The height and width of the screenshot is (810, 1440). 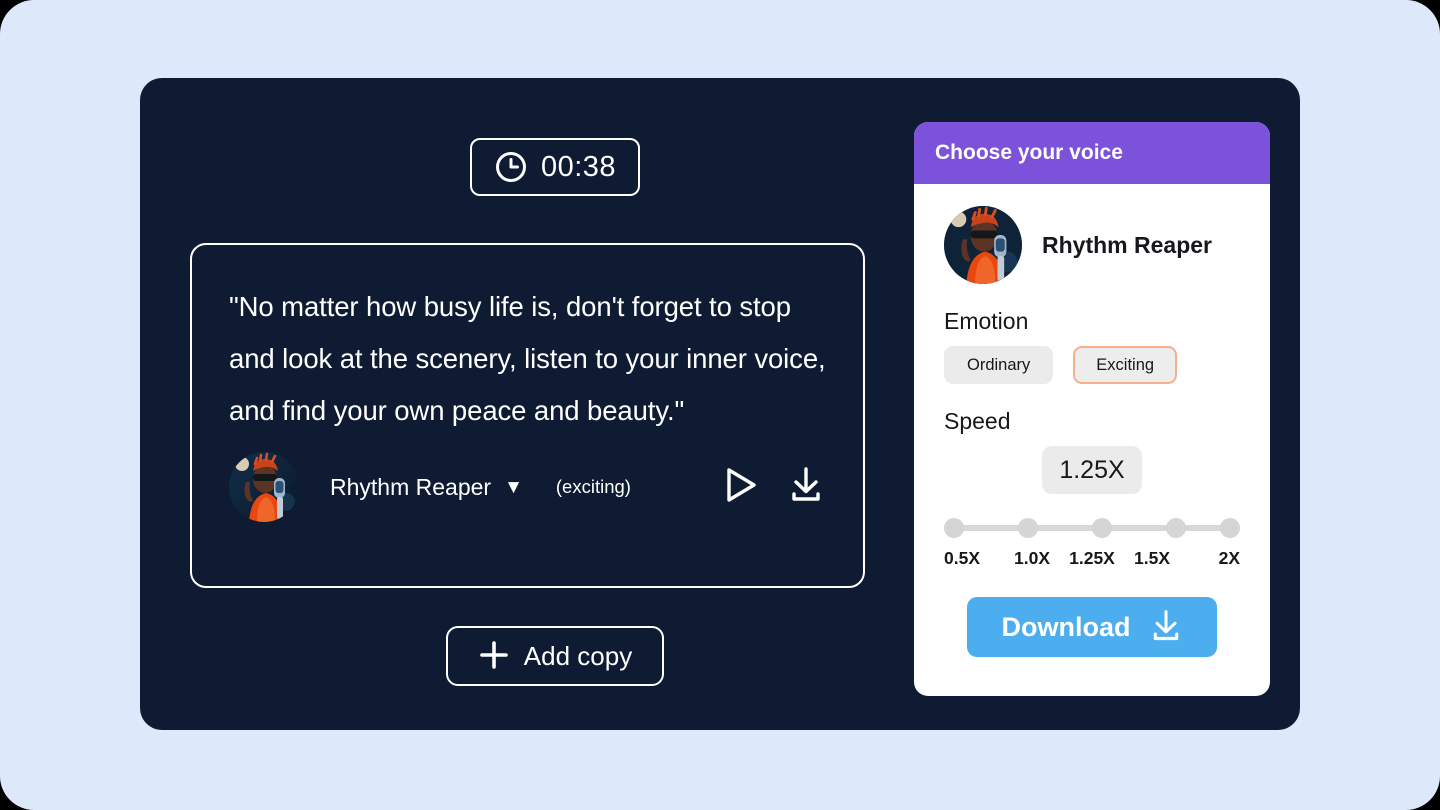 What do you see at coordinates (1032, 558) in the screenshot?
I see `speed-tick-1: 1.0X` at bounding box center [1032, 558].